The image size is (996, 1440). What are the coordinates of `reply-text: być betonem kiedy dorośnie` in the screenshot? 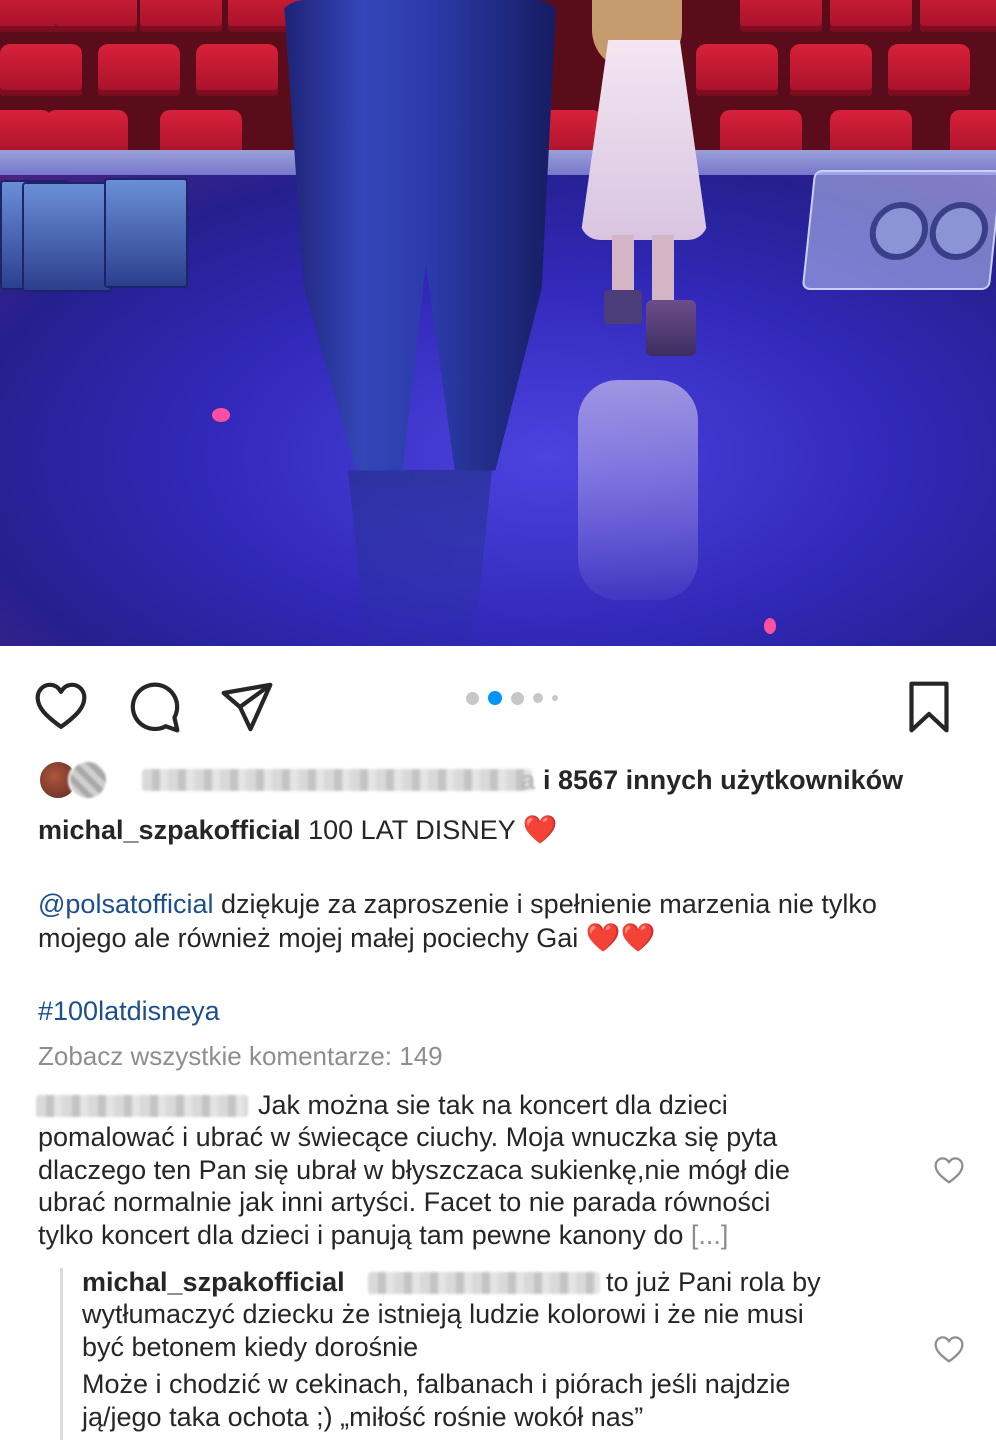 It's located at (250, 1347).